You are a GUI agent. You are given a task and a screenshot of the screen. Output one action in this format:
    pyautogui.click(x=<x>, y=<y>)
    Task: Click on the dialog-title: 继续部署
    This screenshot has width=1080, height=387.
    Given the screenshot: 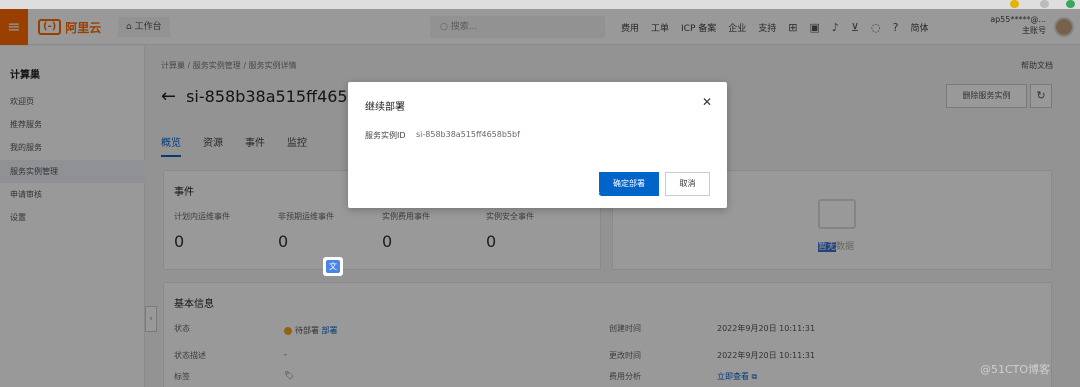 What is the action you would take?
    pyautogui.click(x=385, y=107)
    